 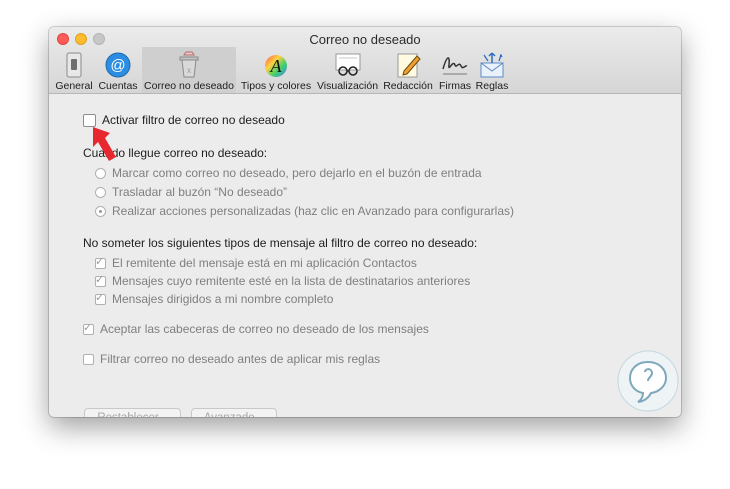 What do you see at coordinates (365, 39) in the screenshot?
I see `window-title: Correo no deseado` at bounding box center [365, 39].